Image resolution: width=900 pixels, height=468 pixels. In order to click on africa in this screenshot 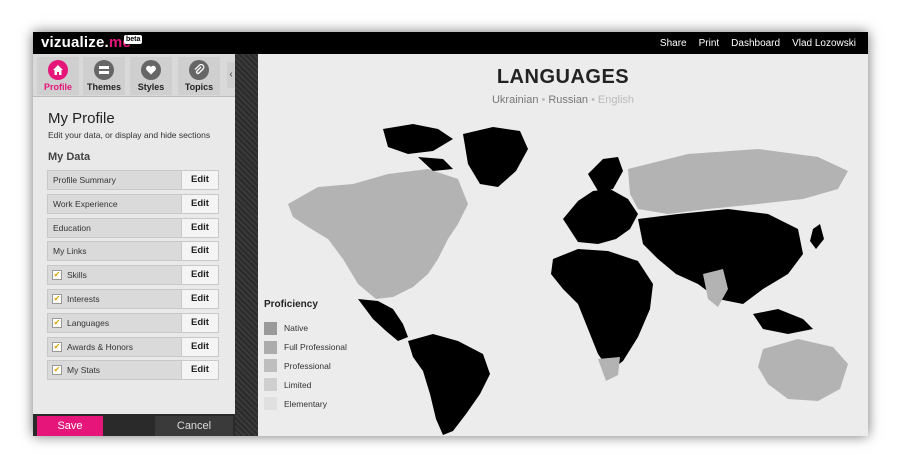, I will do `click(602, 310)`.